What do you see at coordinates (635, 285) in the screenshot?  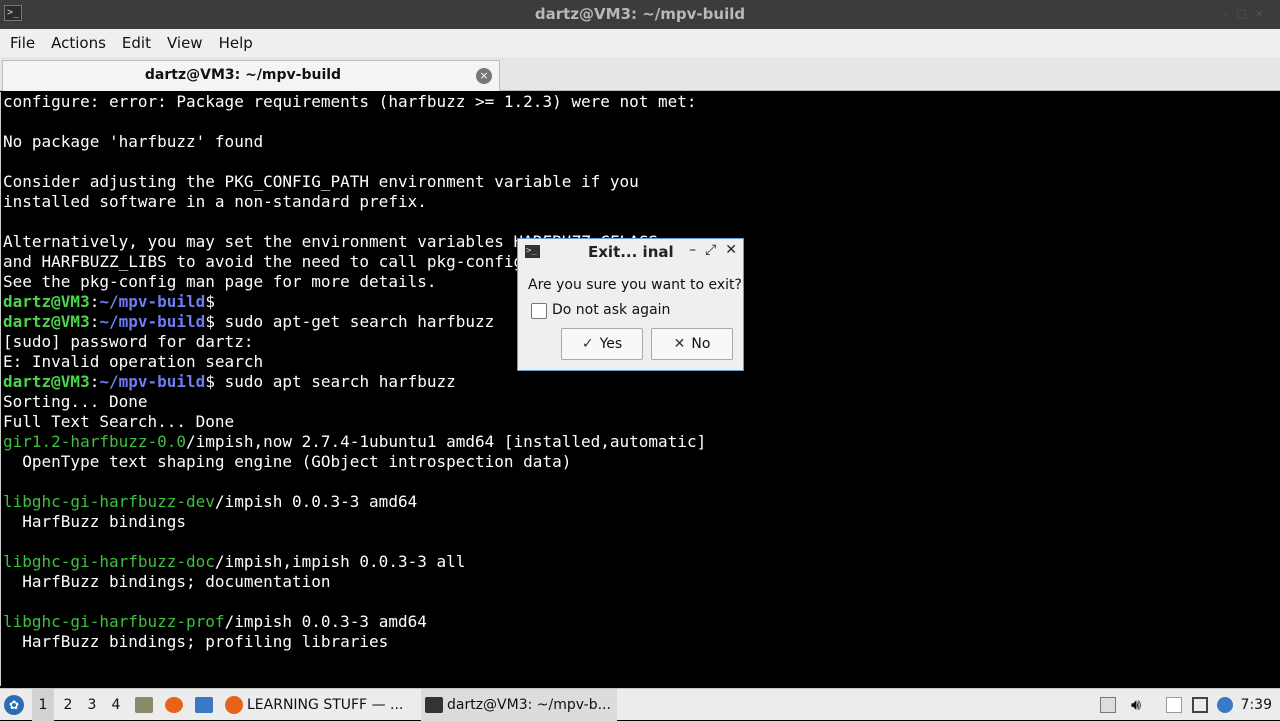 I see `dialog-question: Are you sure you want to exit?` at bounding box center [635, 285].